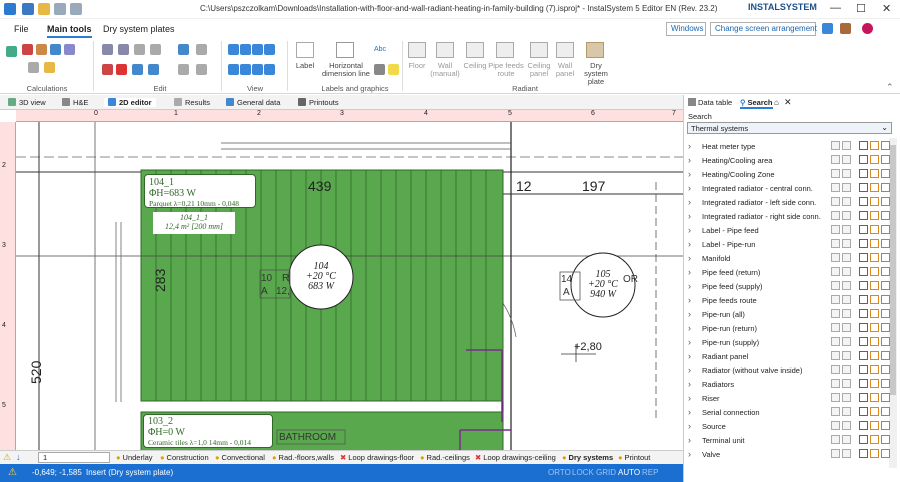 The width and height of the screenshot is (900, 482). I want to click on list-item: › Pipe-run (all), so click(789, 315).